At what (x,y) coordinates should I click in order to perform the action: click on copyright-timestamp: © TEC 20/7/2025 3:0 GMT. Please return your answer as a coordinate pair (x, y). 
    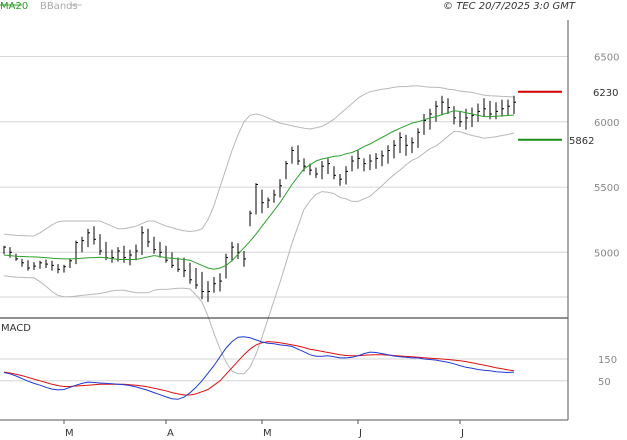
    Looking at the image, I should click on (509, 6).